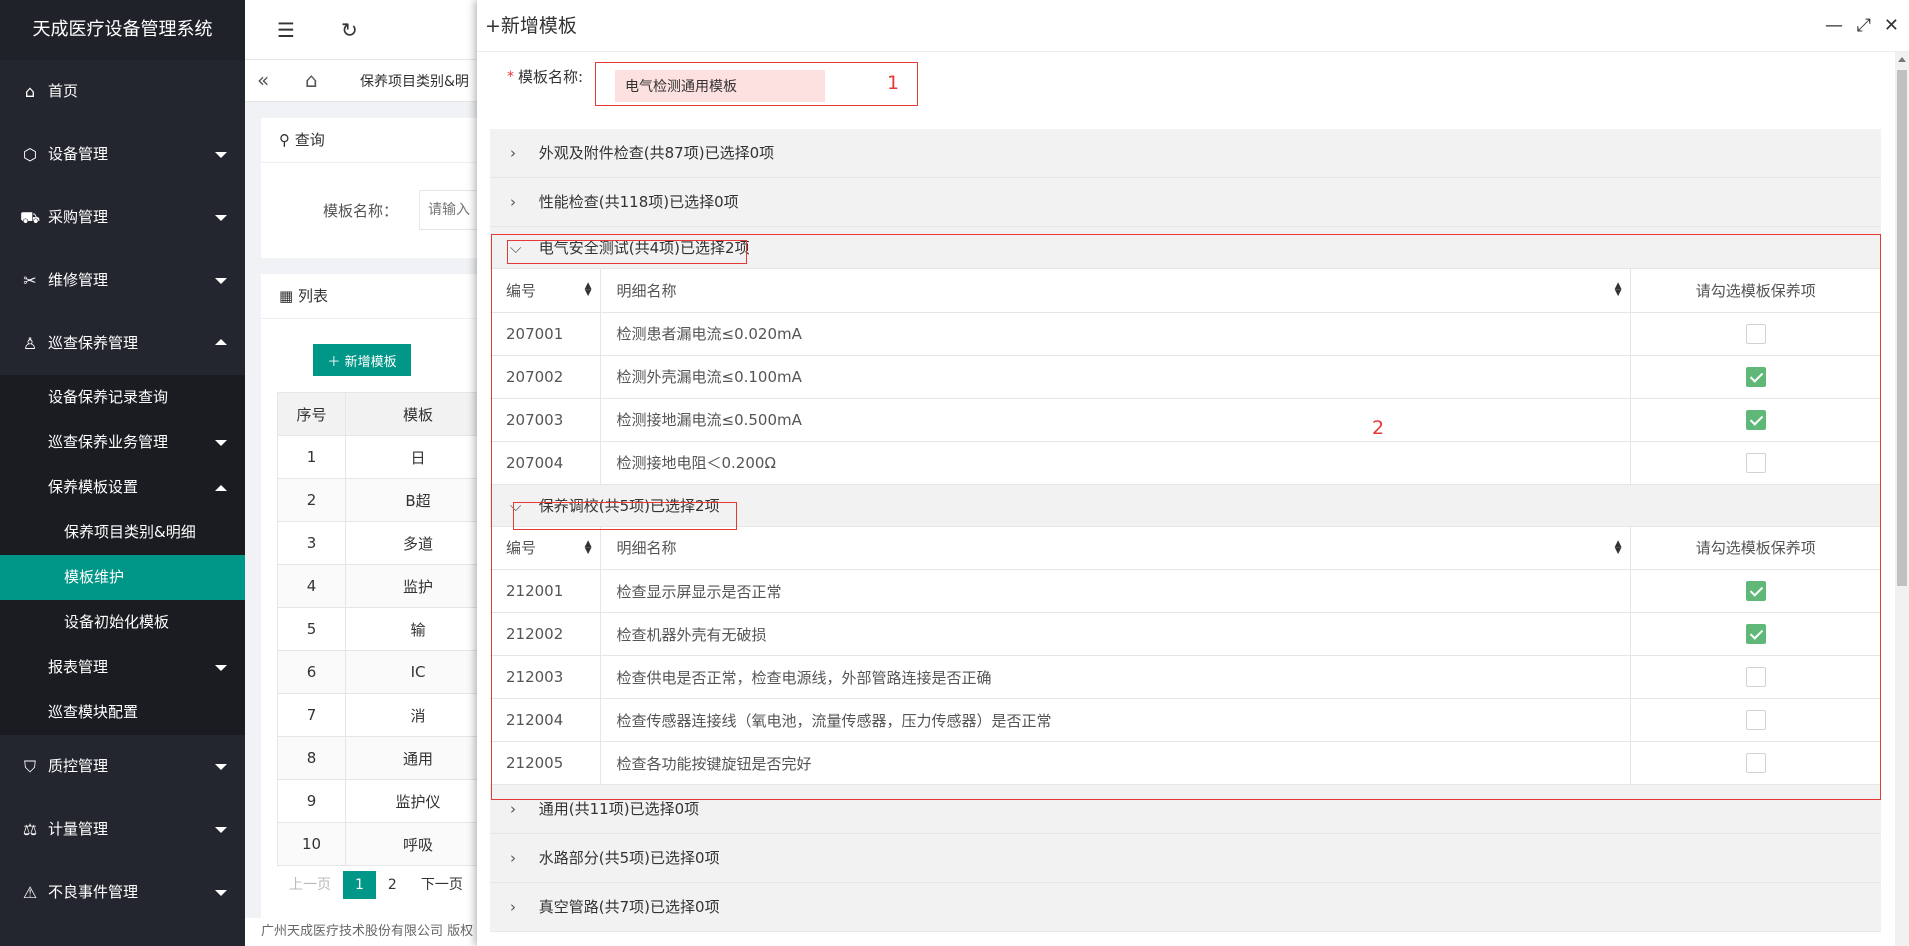 The height and width of the screenshot is (946, 1909). Describe the element at coordinates (286, 296) in the screenshot. I see `table-icon: ▦` at that location.